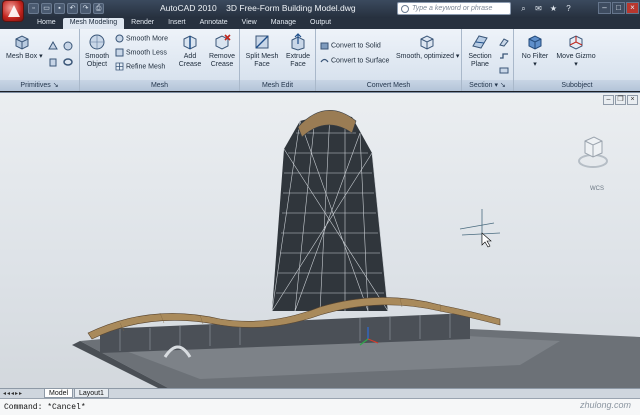 The width and height of the screenshot is (640, 415). Describe the element at coordinates (59, 8) in the screenshot. I see `save-icon: ▪` at that location.